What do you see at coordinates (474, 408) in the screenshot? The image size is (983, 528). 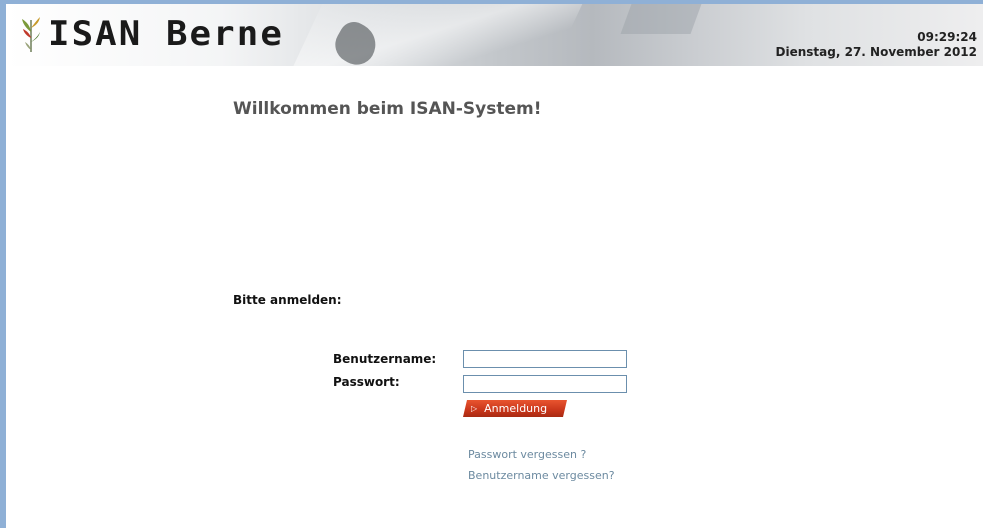 I see `play-arrow-icon: ▷` at bounding box center [474, 408].